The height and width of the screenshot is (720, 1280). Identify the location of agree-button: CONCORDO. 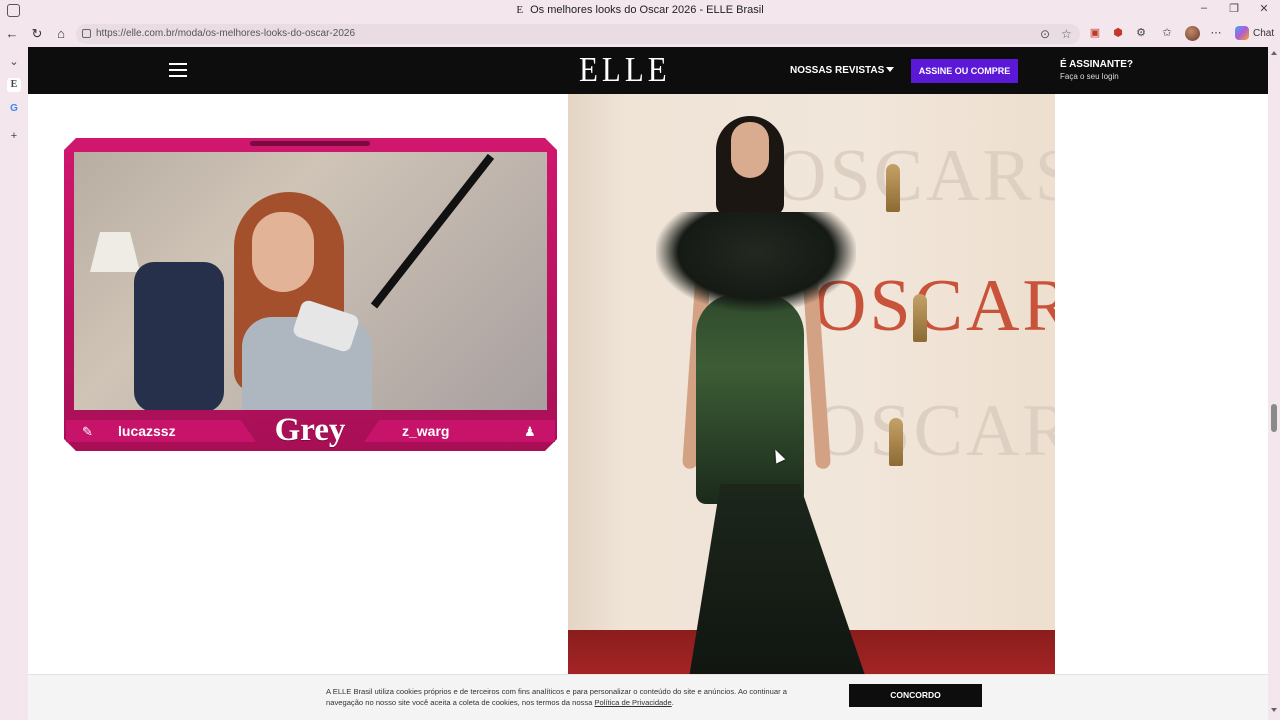
(915, 695).